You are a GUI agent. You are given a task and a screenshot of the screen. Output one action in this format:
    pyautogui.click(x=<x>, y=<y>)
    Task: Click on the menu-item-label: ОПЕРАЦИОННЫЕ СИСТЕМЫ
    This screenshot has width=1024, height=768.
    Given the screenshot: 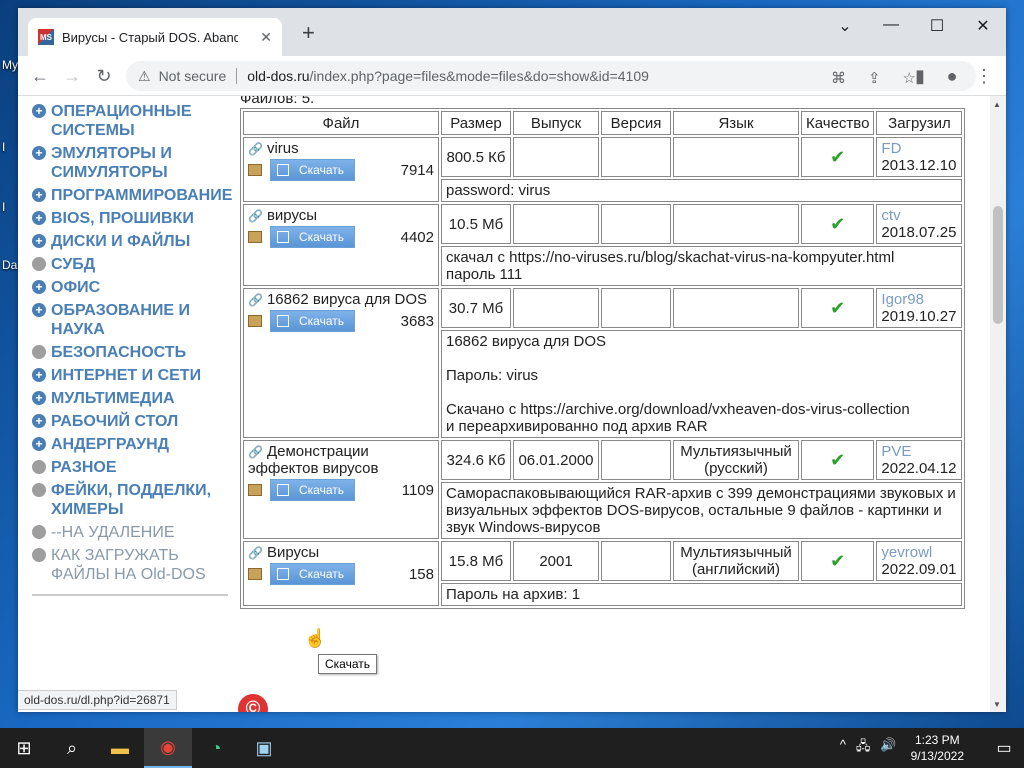 What is the action you would take?
    pyautogui.click(x=141, y=121)
    